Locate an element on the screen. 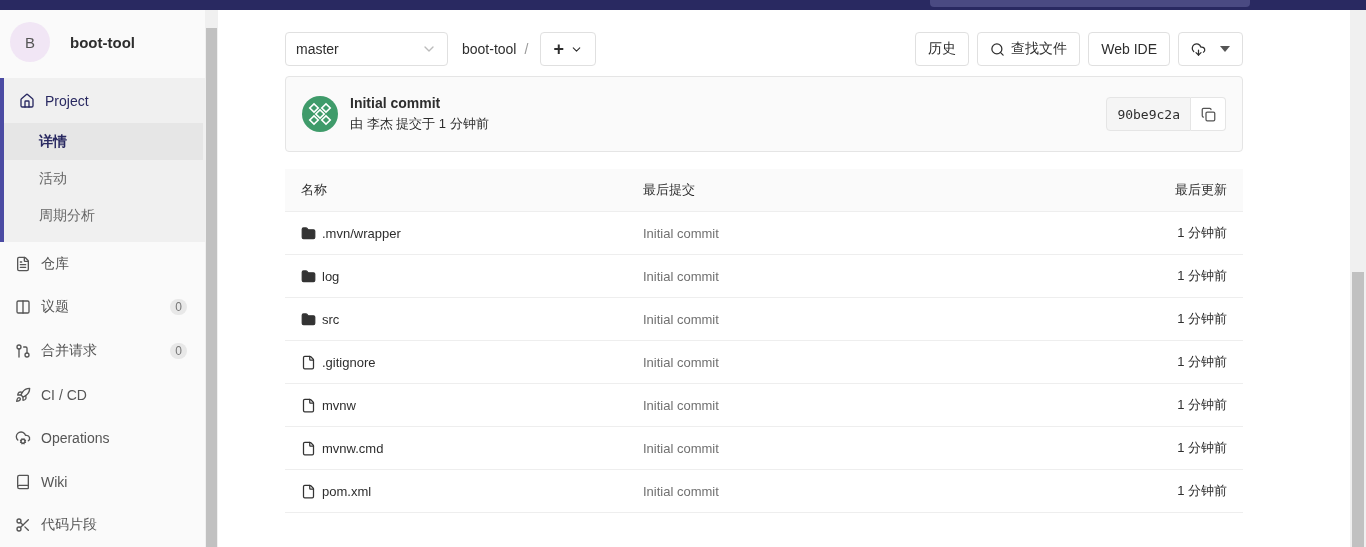 The width and height of the screenshot is (1366, 547). find-file-button: 查找文件 is located at coordinates (1029, 49).